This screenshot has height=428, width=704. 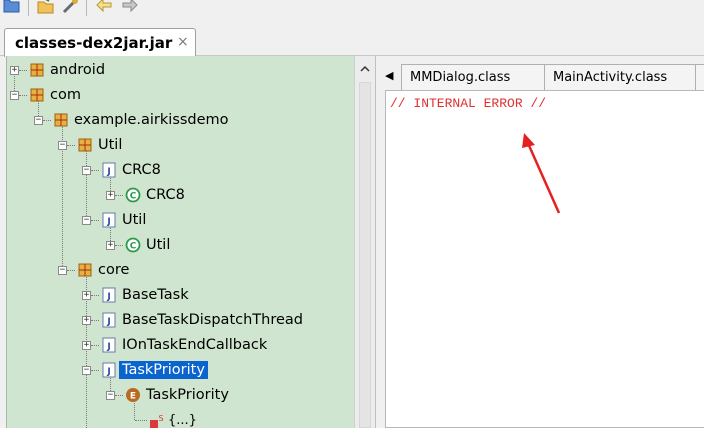 I want to click on scroll-up-icon, so click(x=365, y=69).